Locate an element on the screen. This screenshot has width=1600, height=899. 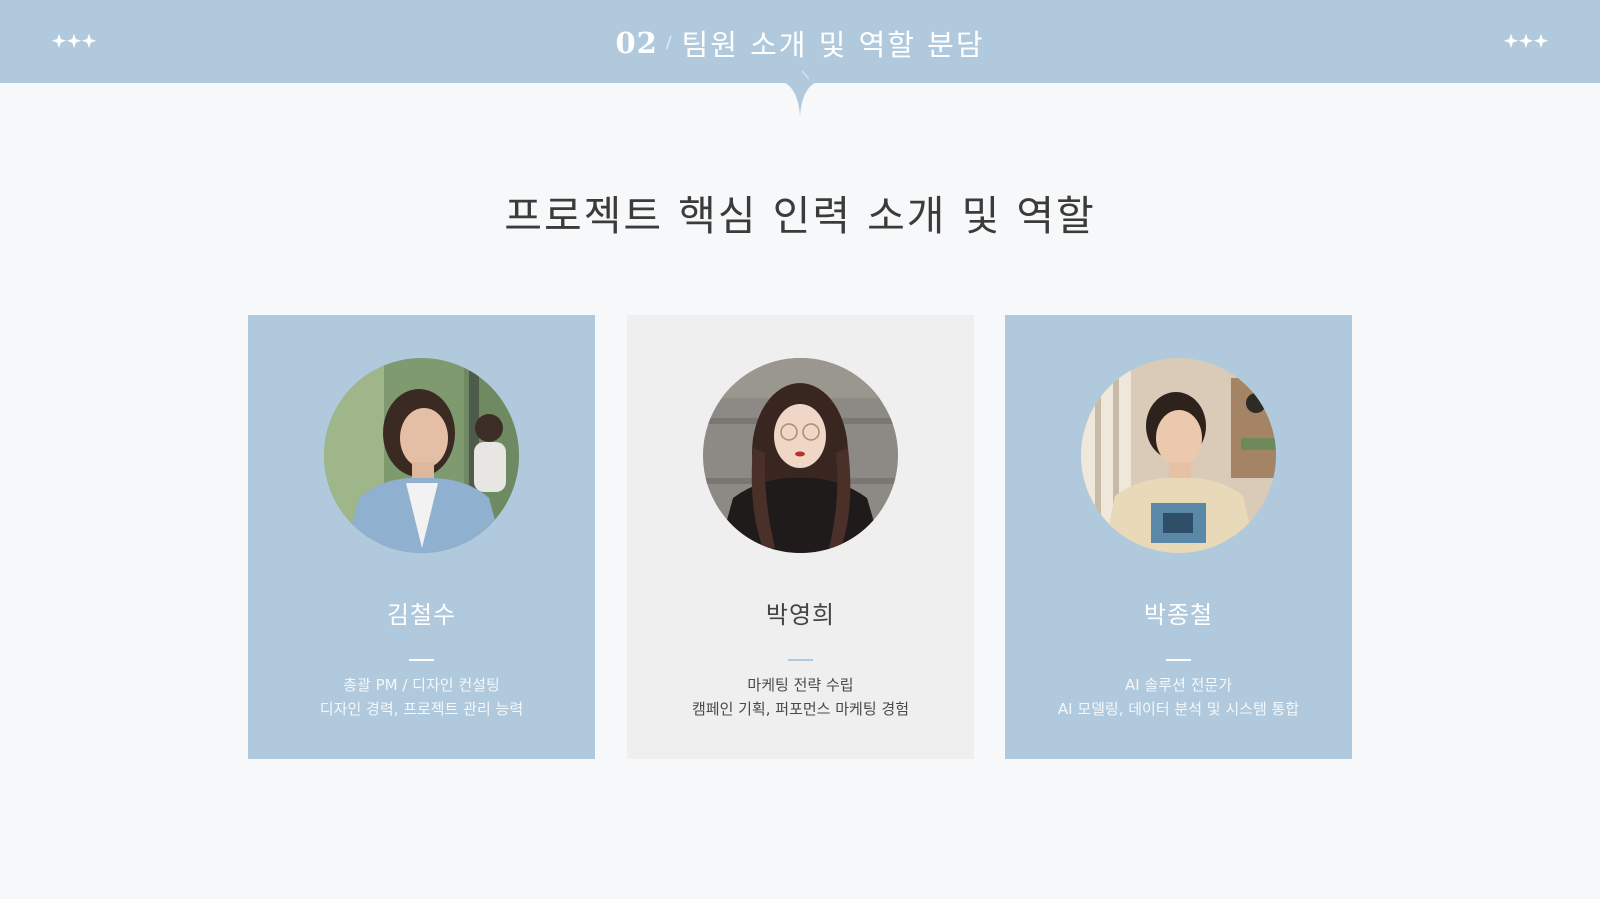
header-band: 02 / 팀원 소개 및 역할 분담 is located at coordinates (800, 41).